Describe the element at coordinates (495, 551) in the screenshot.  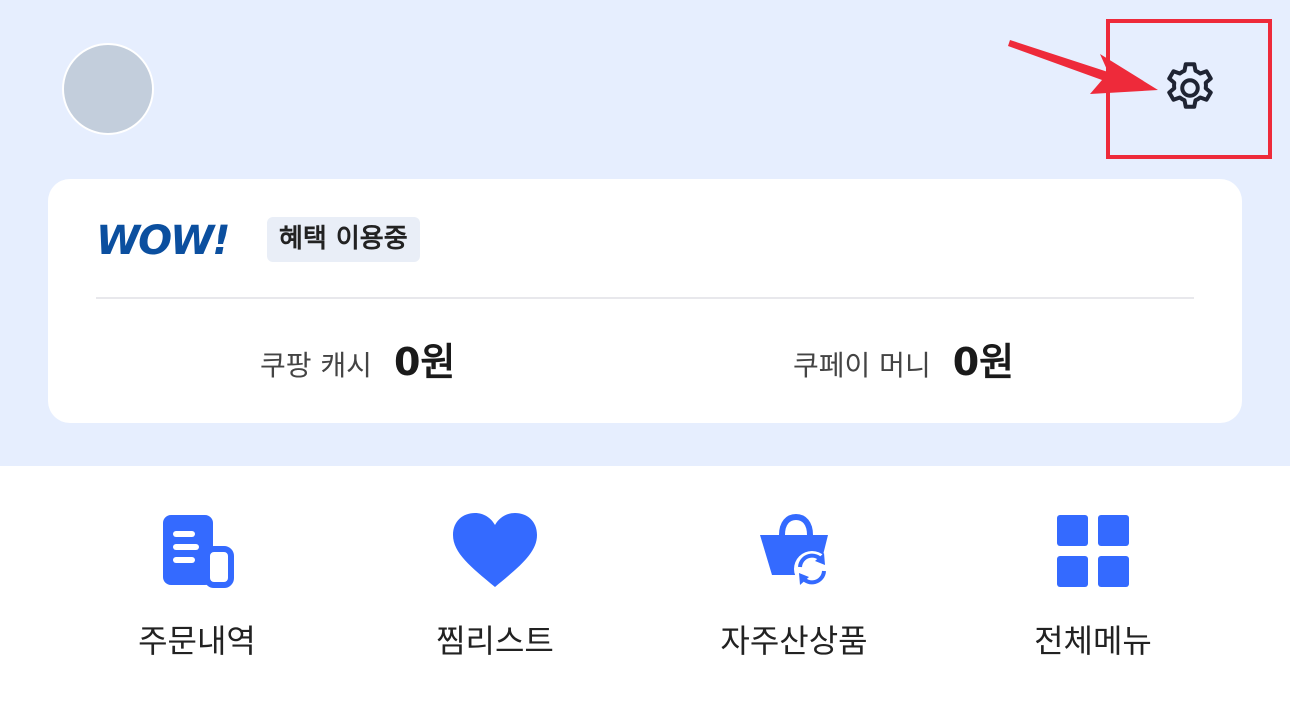
I see `heart-icon` at that location.